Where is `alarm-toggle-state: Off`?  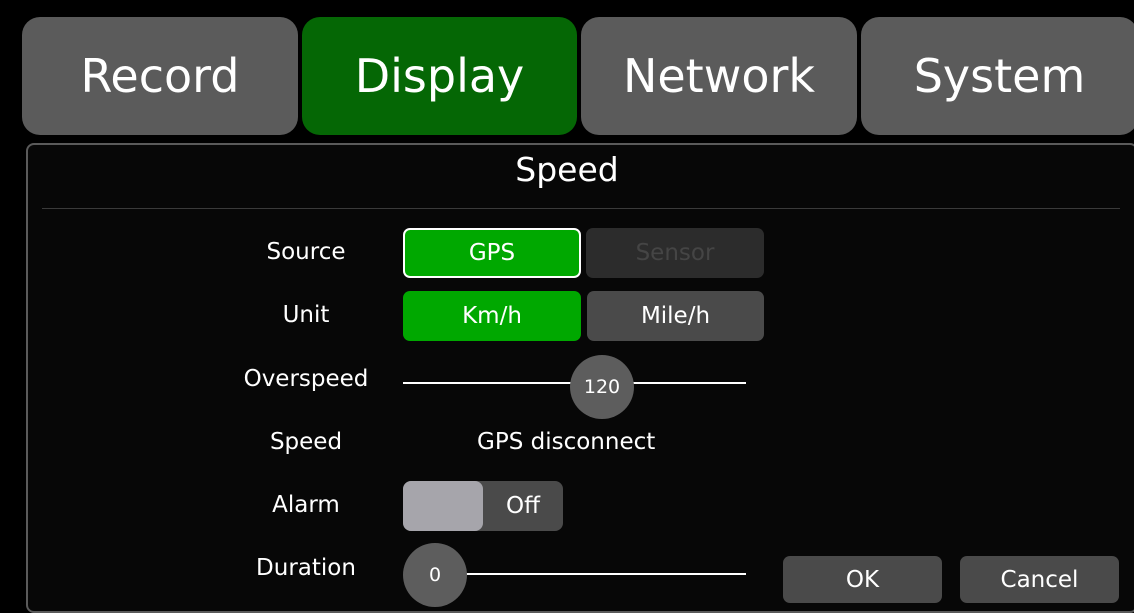
alarm-toggle-state: Off is located at coordinates (523, 506).